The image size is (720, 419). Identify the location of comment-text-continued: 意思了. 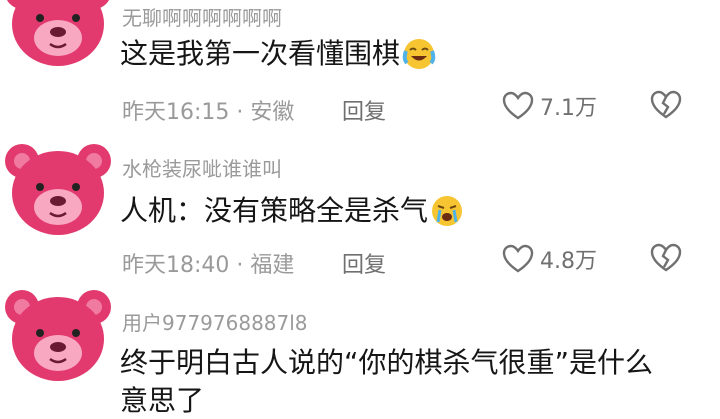
(162, 400).